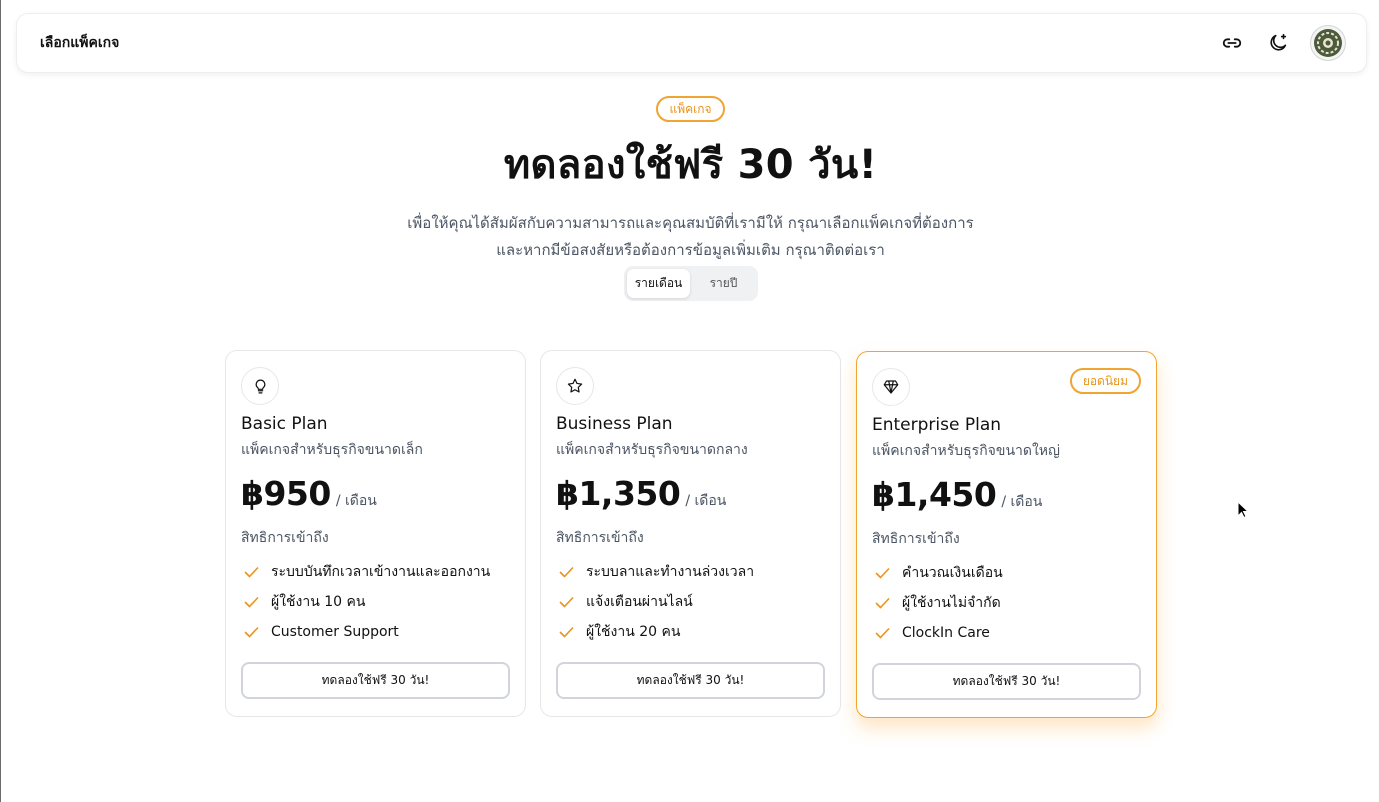 This screenshot has height=802, width=1379. I want to click on feature-text: ผู้ใช้งาน 10 คน, so click(318, 602).